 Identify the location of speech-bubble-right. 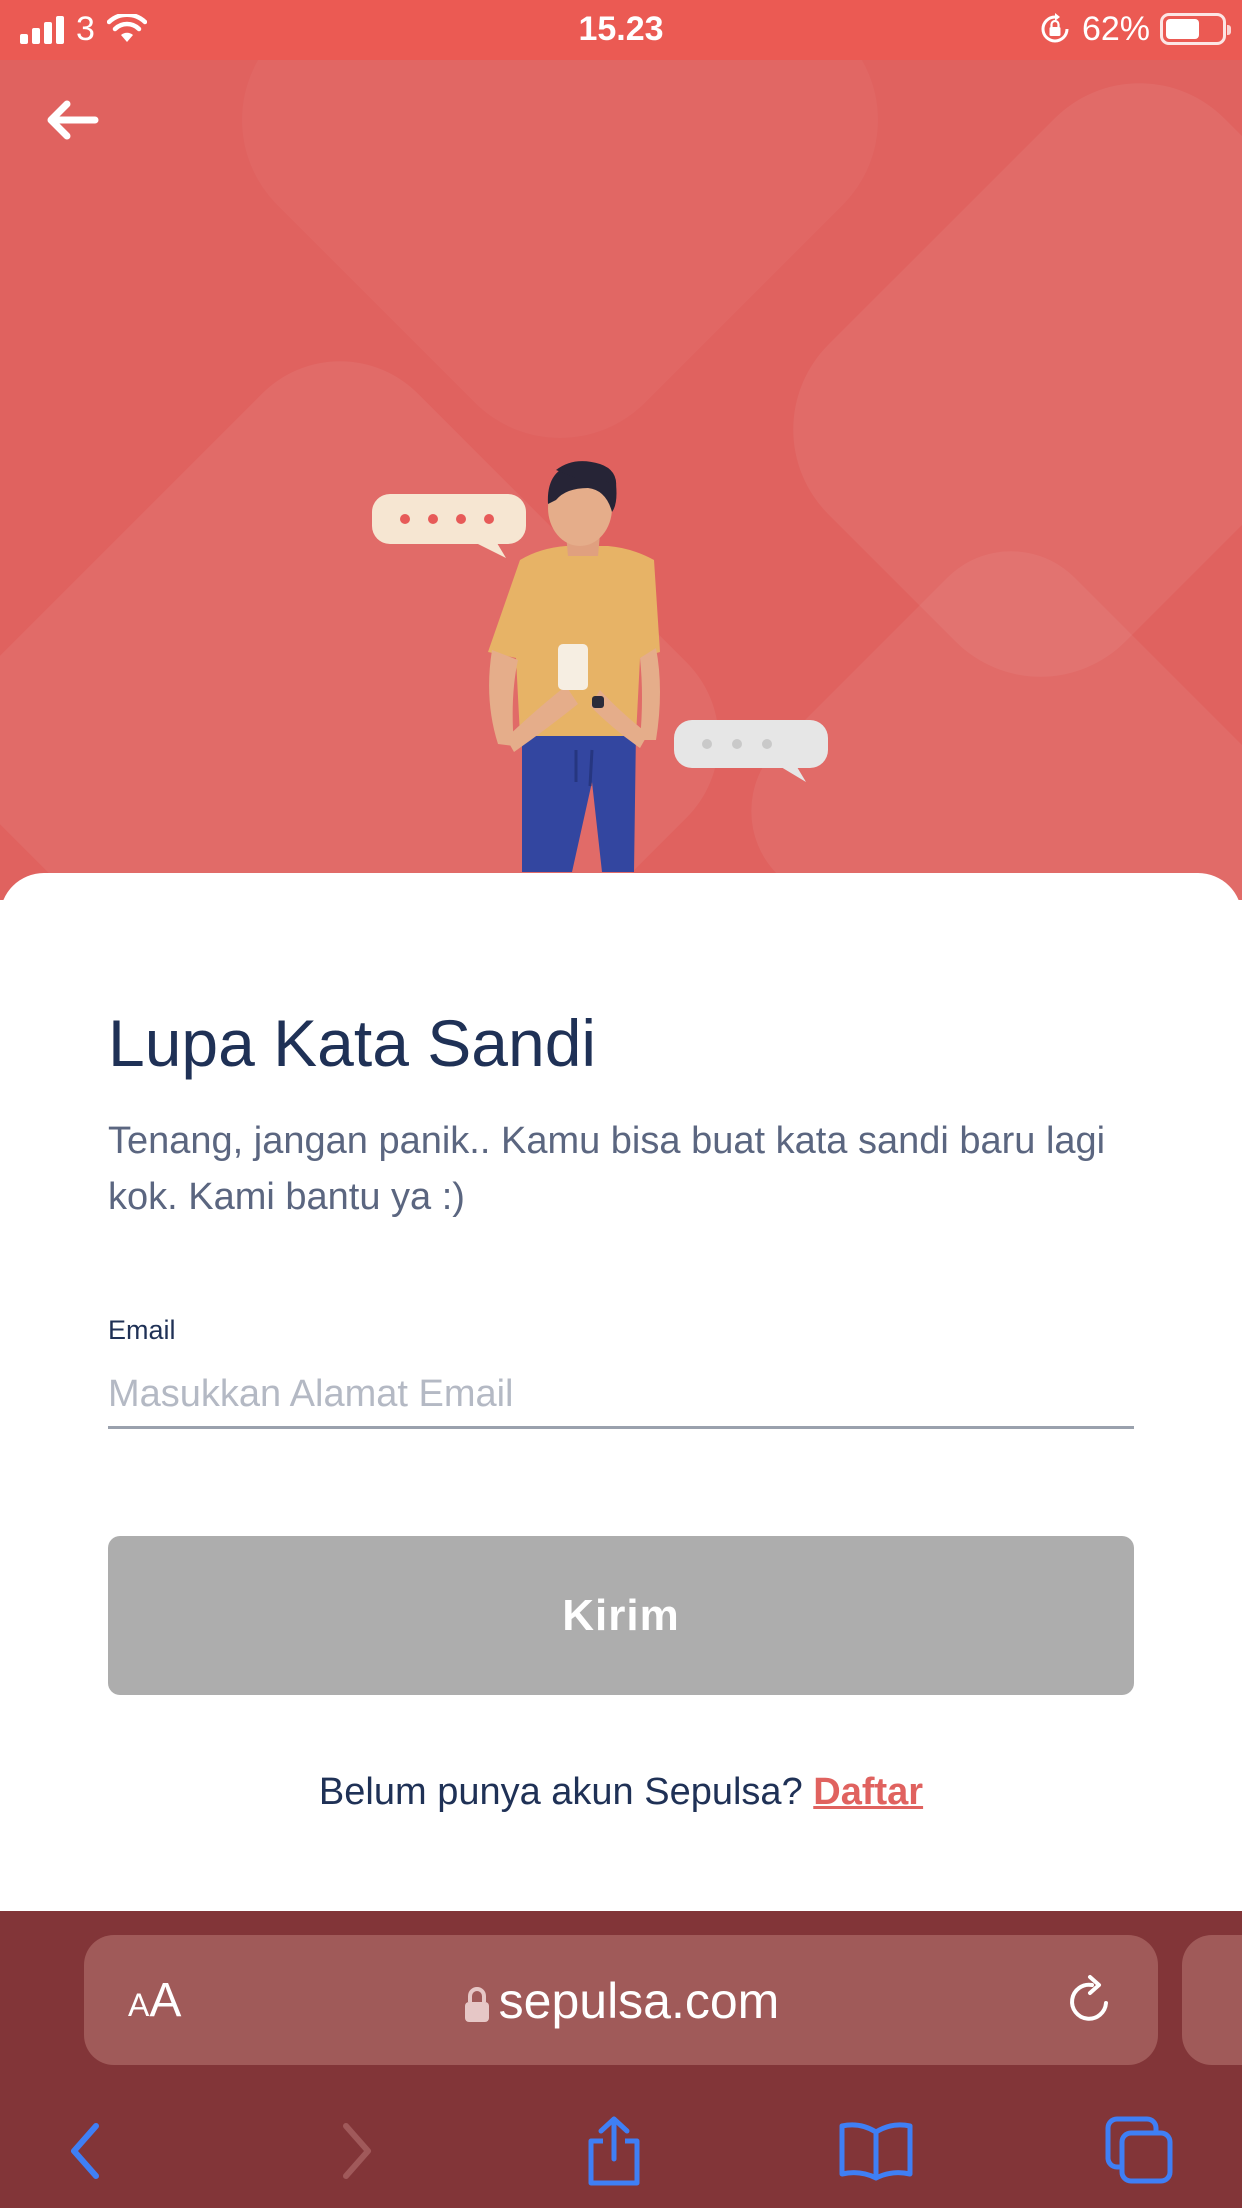
(751, 751).